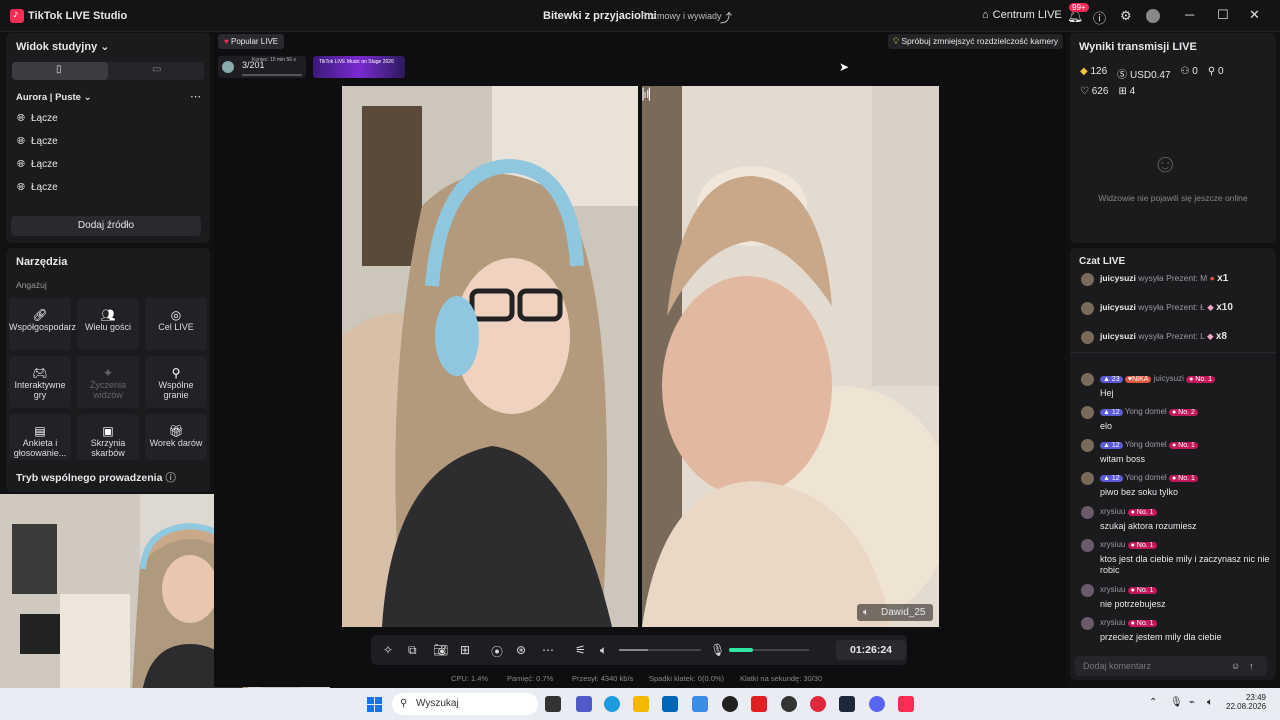  What do you see at coordinates (906, 704) in the screenshot?
I see `tiktok-live-studio-icon` at bounding box center [906, 704].